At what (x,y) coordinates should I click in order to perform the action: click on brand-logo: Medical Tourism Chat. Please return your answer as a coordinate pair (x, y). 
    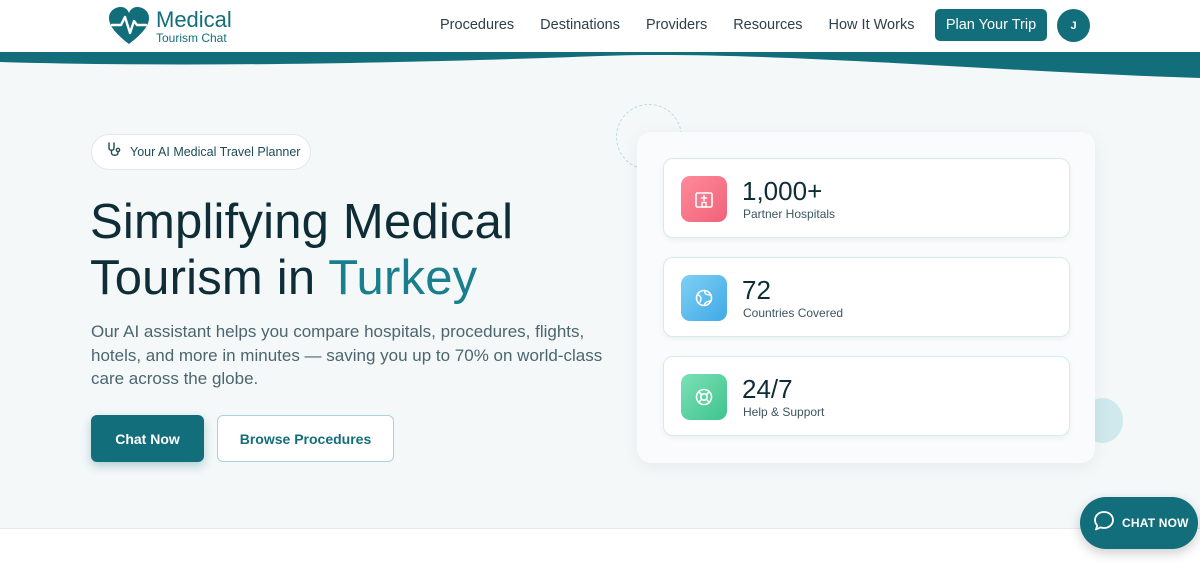
    Looking at the image, I should click on (176, 26).